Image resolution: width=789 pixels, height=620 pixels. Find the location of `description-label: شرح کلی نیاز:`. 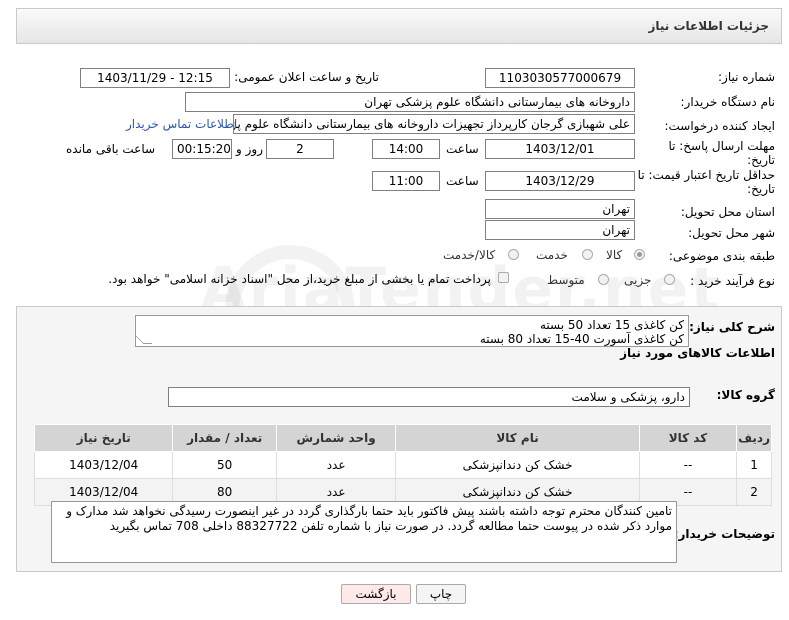

description-label: شرح کلی نیاز: is located at coordinates (732, 327).